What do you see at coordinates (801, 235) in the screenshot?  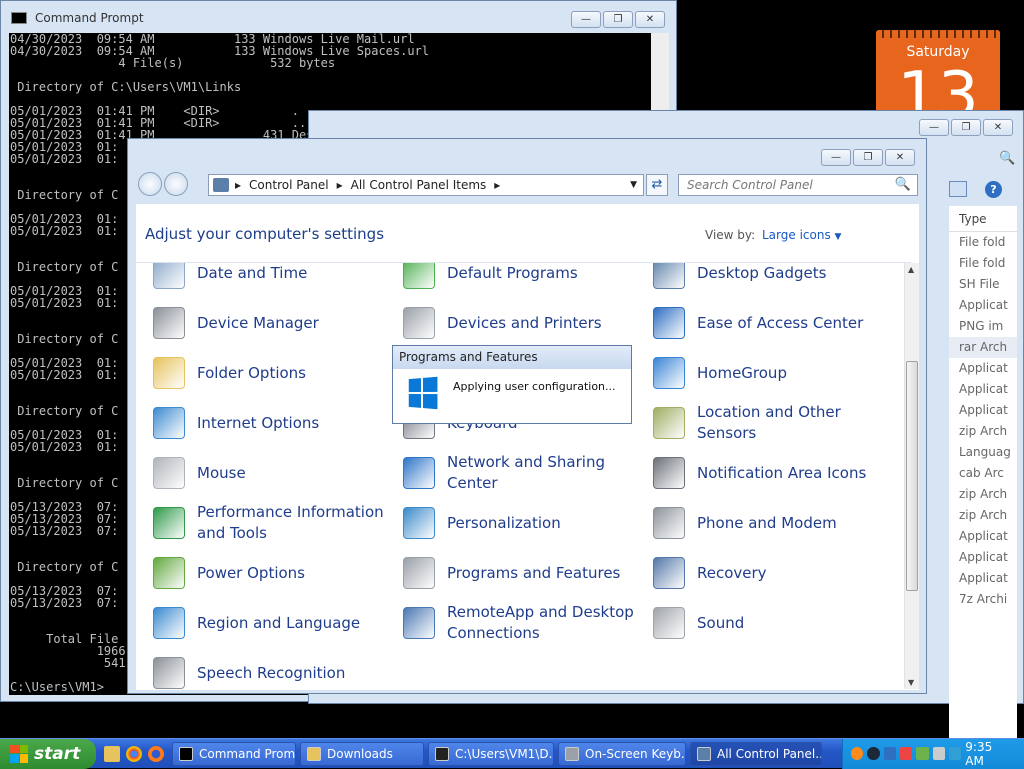 I see `view-by-dropdown: Large icons ▼` at bounding box center [801, 235].